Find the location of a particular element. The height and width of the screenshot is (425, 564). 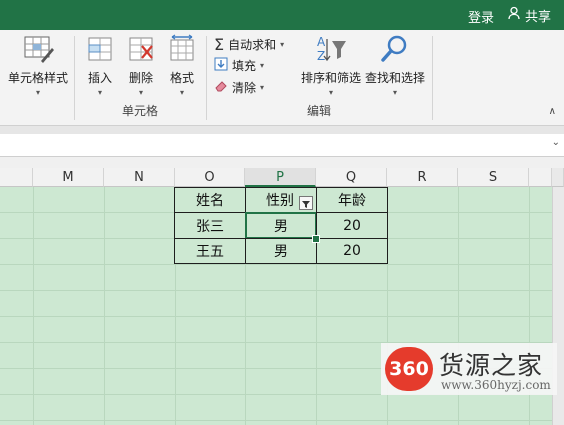

formula-bar: ⌄ is located at coordinates (282, 145).